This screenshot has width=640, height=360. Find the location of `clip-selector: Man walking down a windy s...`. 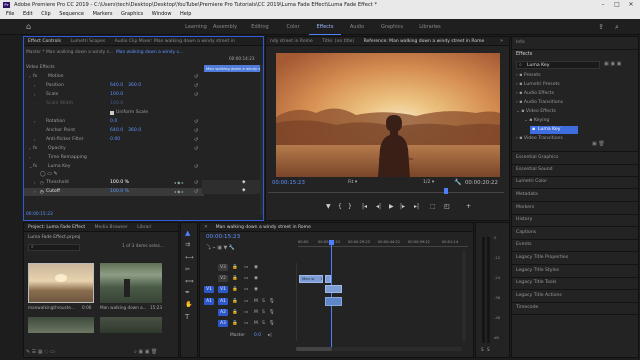

clip-selector: Man walking down a windy s... is located at coordinates (149, 52).